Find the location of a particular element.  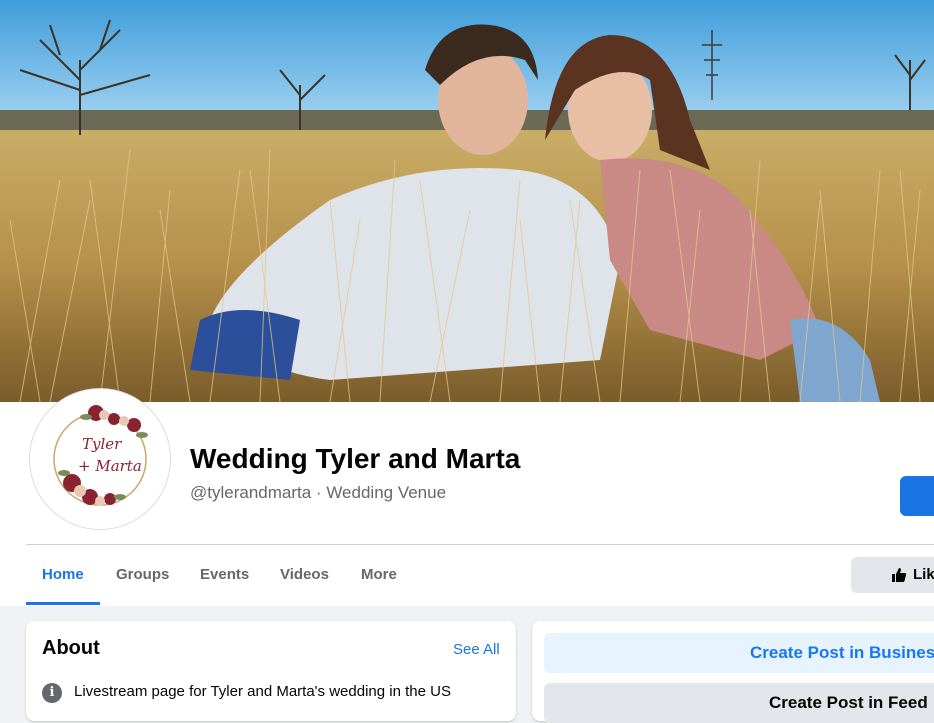

active-tab-indicator is located at coordinates (63, 603).